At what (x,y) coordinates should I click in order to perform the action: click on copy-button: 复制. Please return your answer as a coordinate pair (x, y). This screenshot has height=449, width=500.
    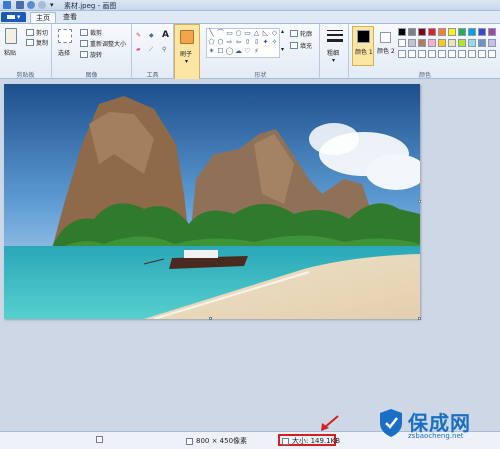
    Looking at the image, I should click on (37, 42).